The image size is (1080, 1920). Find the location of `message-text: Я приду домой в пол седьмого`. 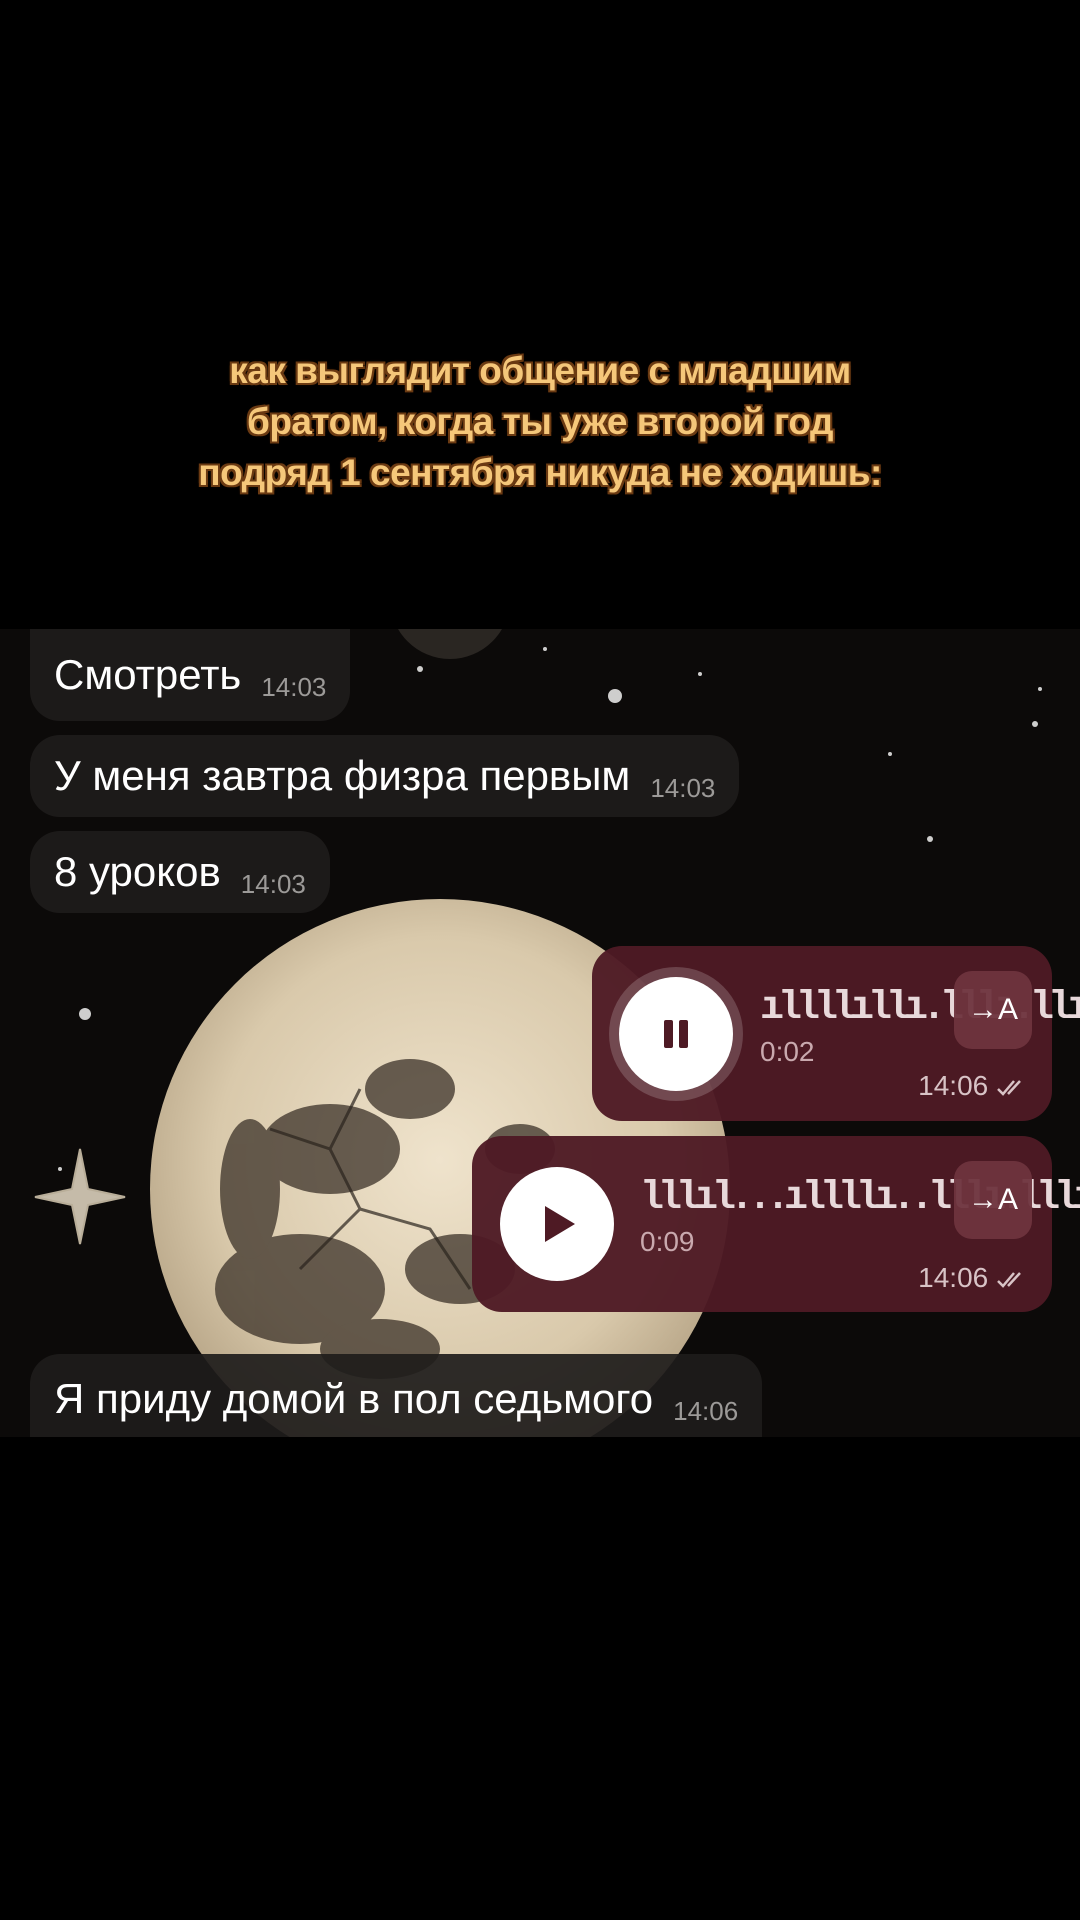

message-text: Я приду домой в пол седьмого is located at coordinates (354, 1398).